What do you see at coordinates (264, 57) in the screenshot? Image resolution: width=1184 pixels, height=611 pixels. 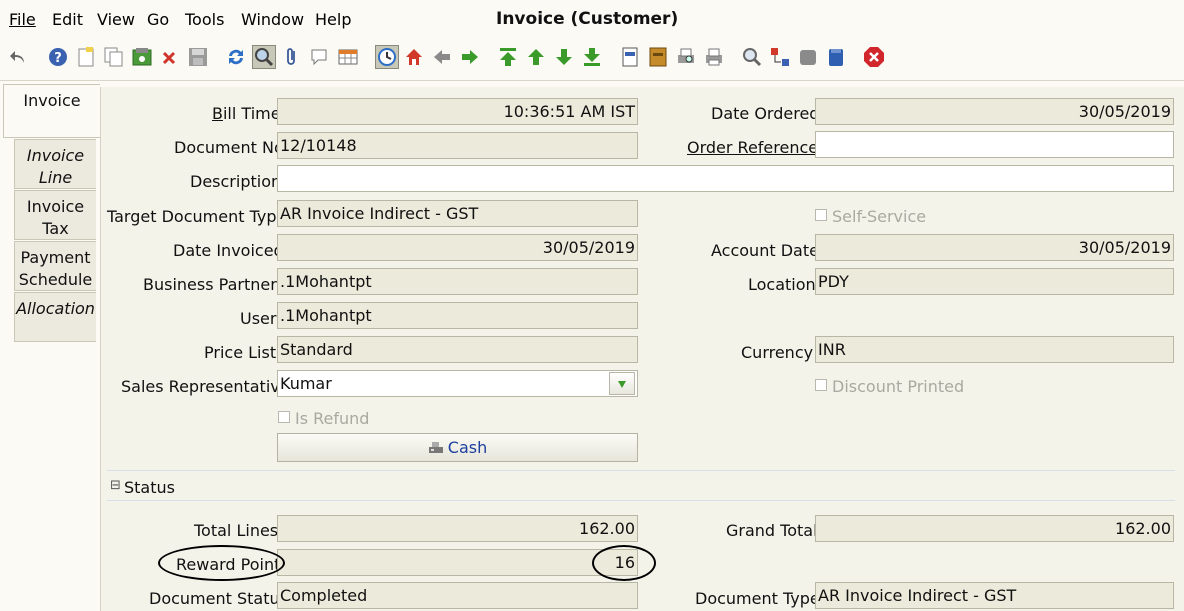 I see `find-icon` at bounding box center [264, 57].